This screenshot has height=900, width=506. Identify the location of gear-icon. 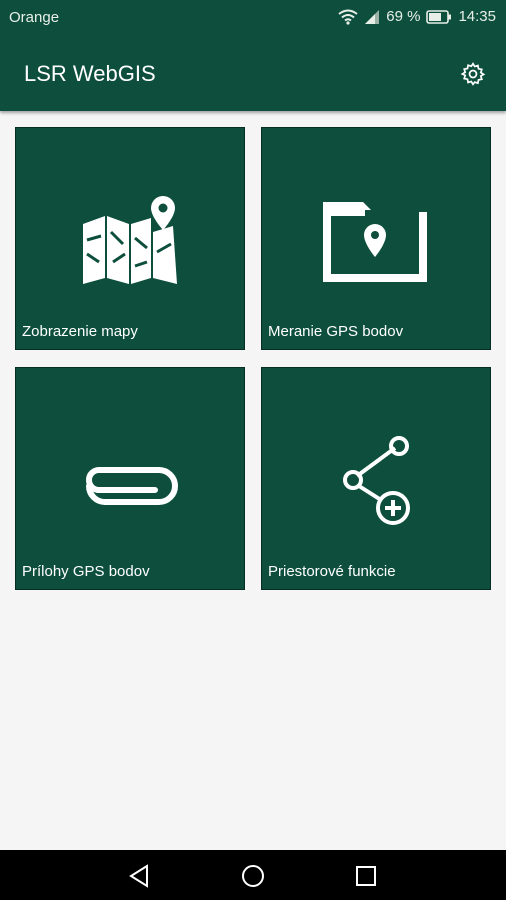
(473, 74).